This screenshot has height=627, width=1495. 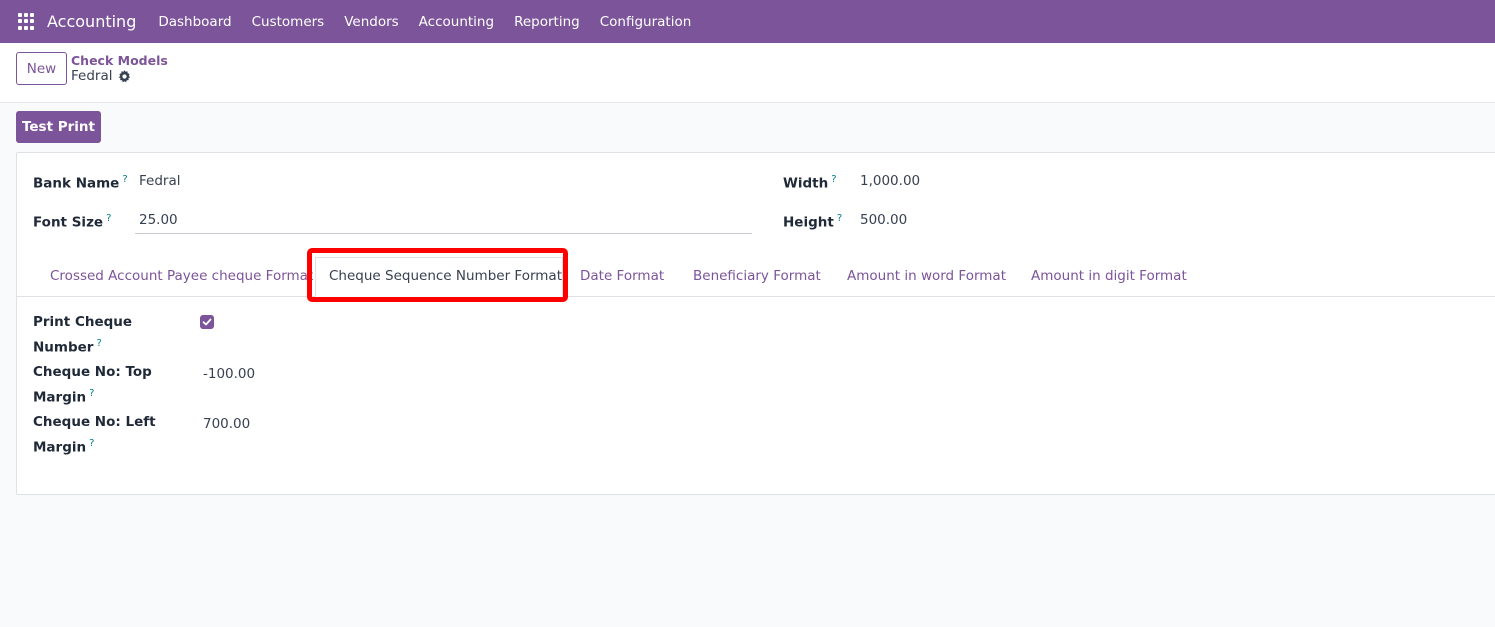 What do you see at coordinates (124, 76) in the screenshot?
I see `gear-icon` at bounding box center [124, 76].